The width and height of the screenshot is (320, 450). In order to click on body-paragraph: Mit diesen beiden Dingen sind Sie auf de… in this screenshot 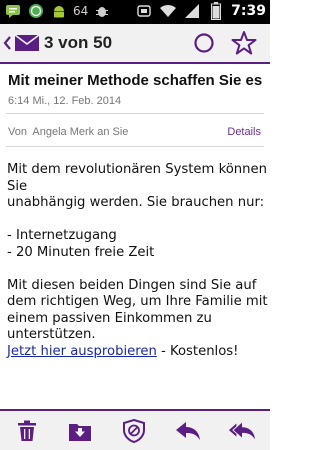, I will do `click(137, 310)`.